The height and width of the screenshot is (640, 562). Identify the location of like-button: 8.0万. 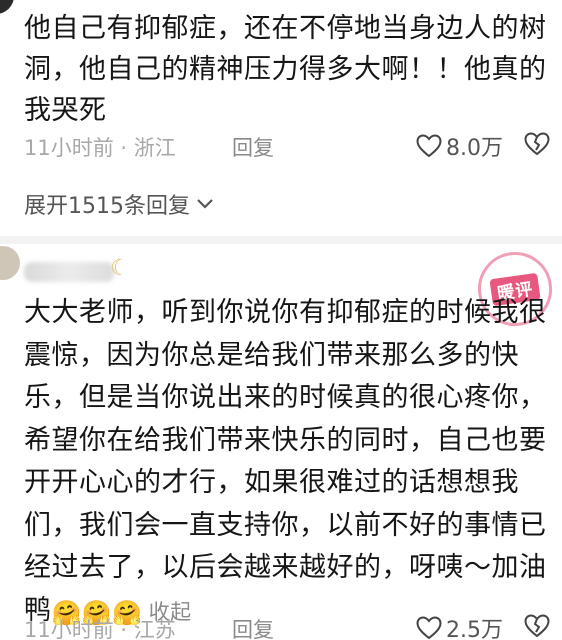
(459, 146).